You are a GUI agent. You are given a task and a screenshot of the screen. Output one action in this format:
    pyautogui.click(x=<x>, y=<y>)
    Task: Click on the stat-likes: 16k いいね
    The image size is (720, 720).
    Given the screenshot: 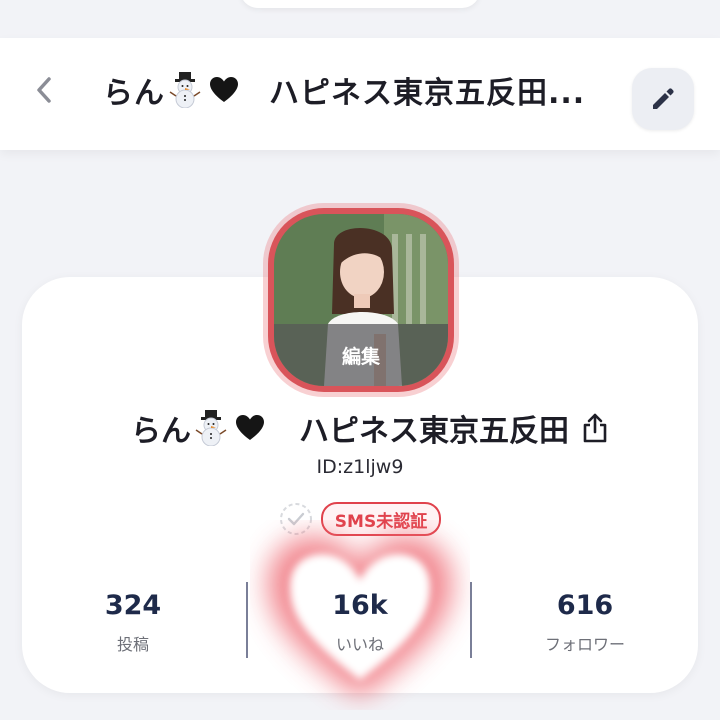 What is the action you would take?
    pyautogui.click(x=360, y=620)
    